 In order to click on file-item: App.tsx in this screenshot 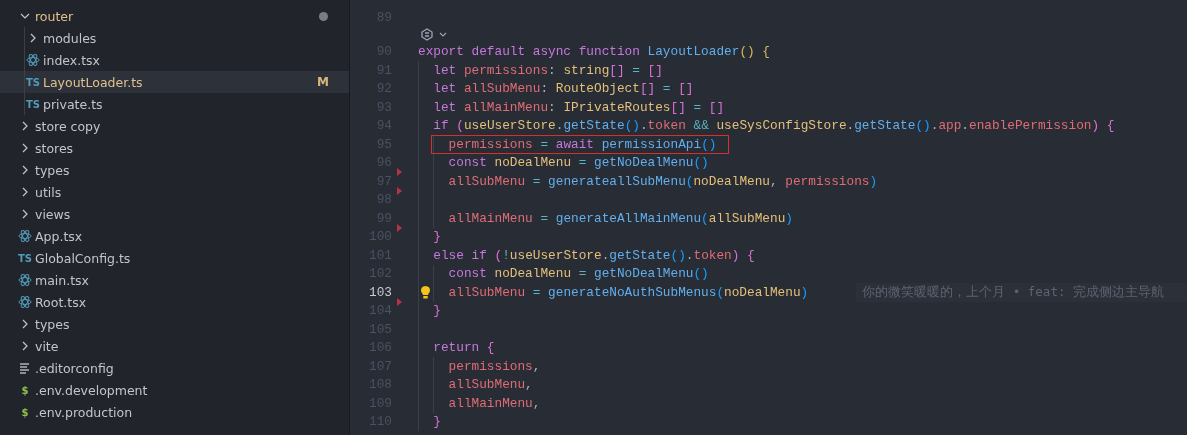, I will do `click(174, 236)`.